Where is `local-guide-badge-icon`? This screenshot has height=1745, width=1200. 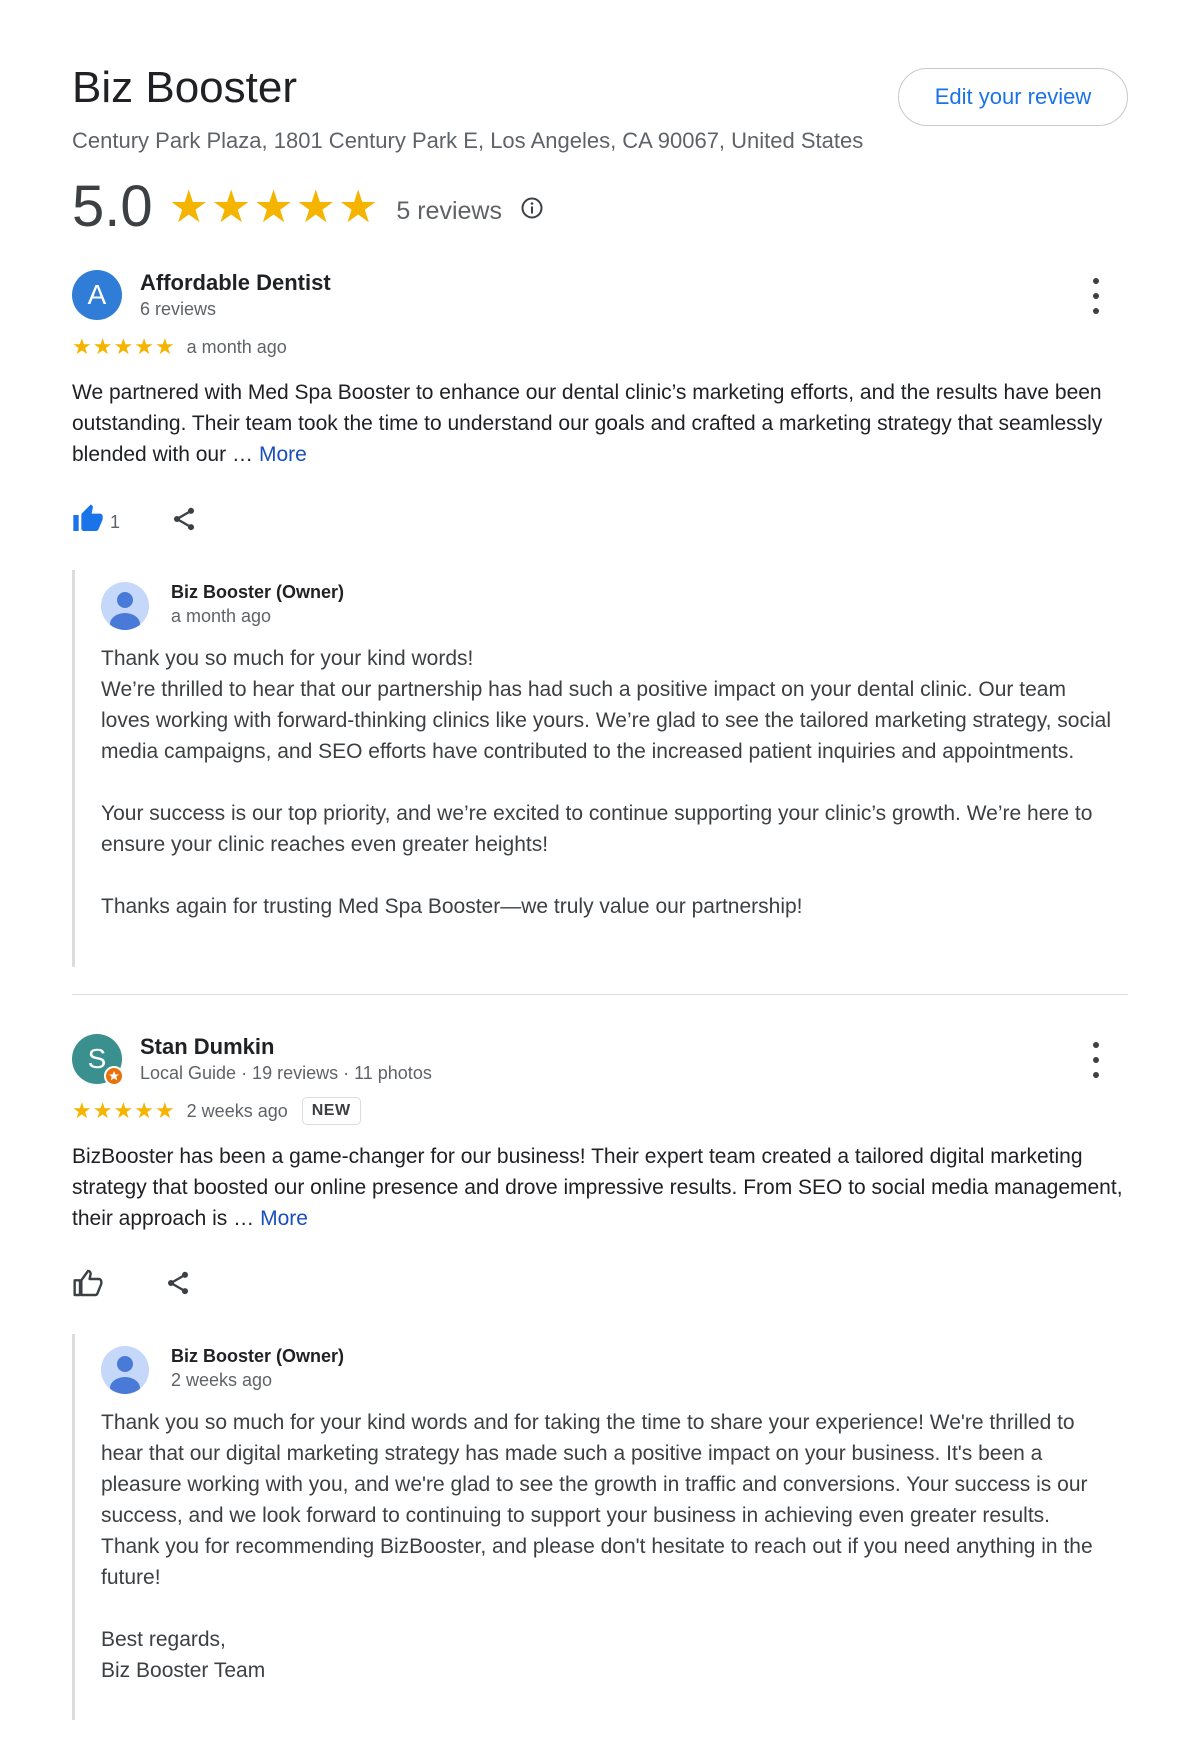 local-guide-badge-icon is located at coordinates (114, 1076).